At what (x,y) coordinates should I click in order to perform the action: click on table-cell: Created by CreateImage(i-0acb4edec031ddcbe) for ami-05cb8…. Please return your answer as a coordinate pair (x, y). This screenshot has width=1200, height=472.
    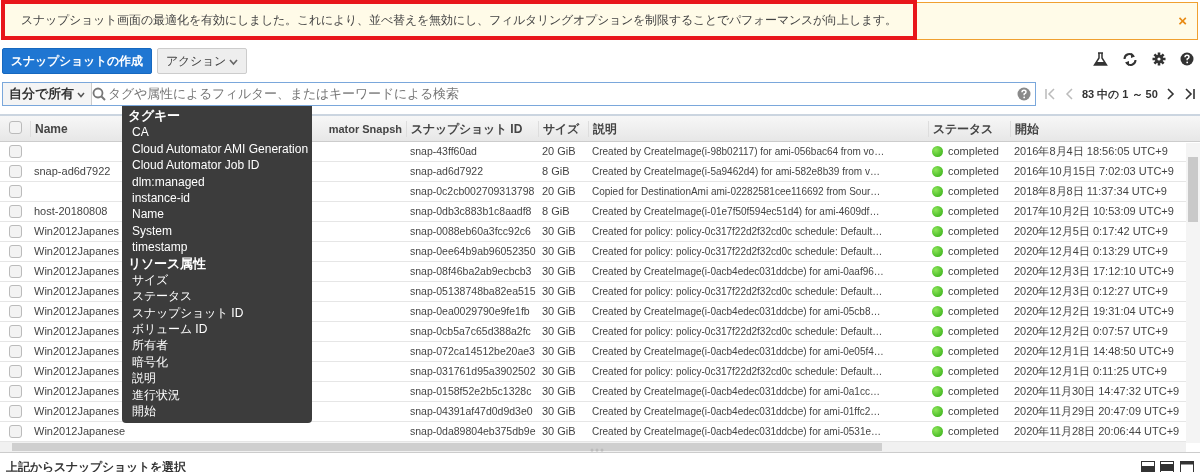
    Looking at the image, I should click on (736, 311).